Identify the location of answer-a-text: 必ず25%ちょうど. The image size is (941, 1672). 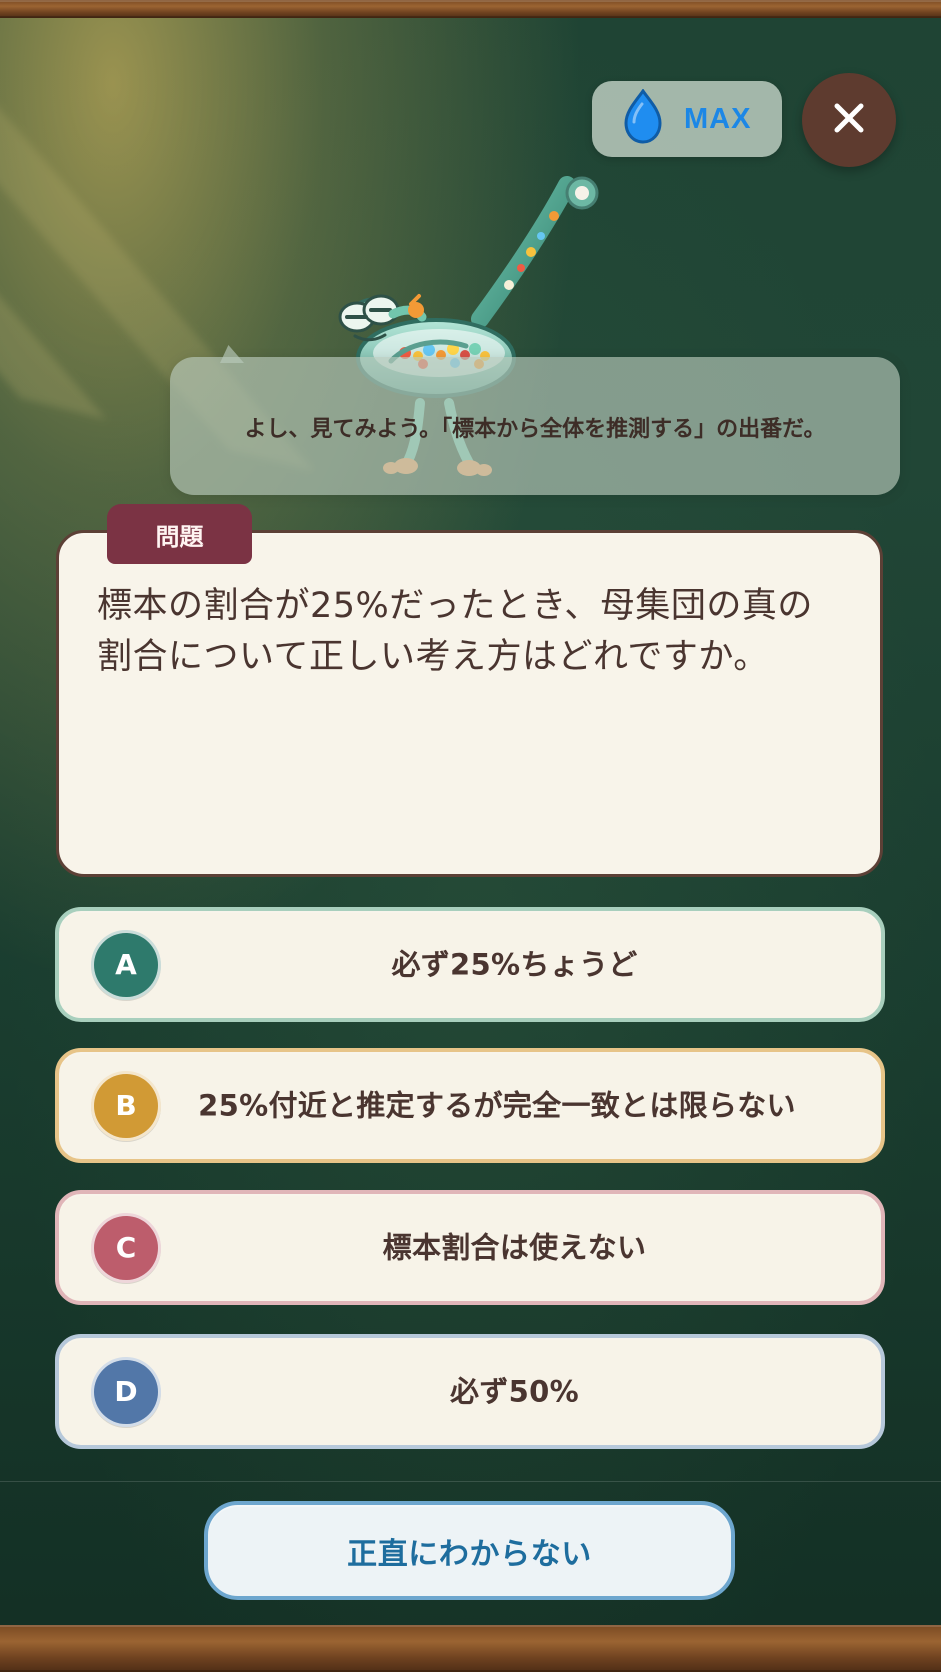
(514, 963).